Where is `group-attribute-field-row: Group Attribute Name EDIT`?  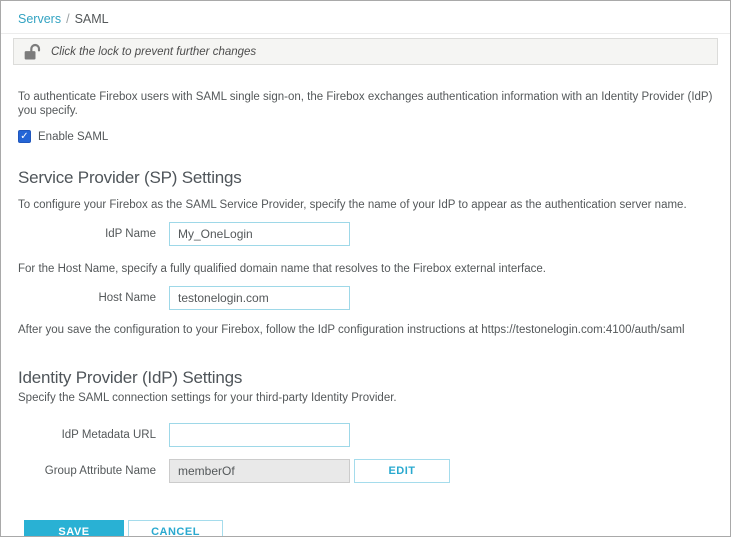
group-attribute-field-row: Group Attribute Name EDIT is located at coordinates (365, 471).